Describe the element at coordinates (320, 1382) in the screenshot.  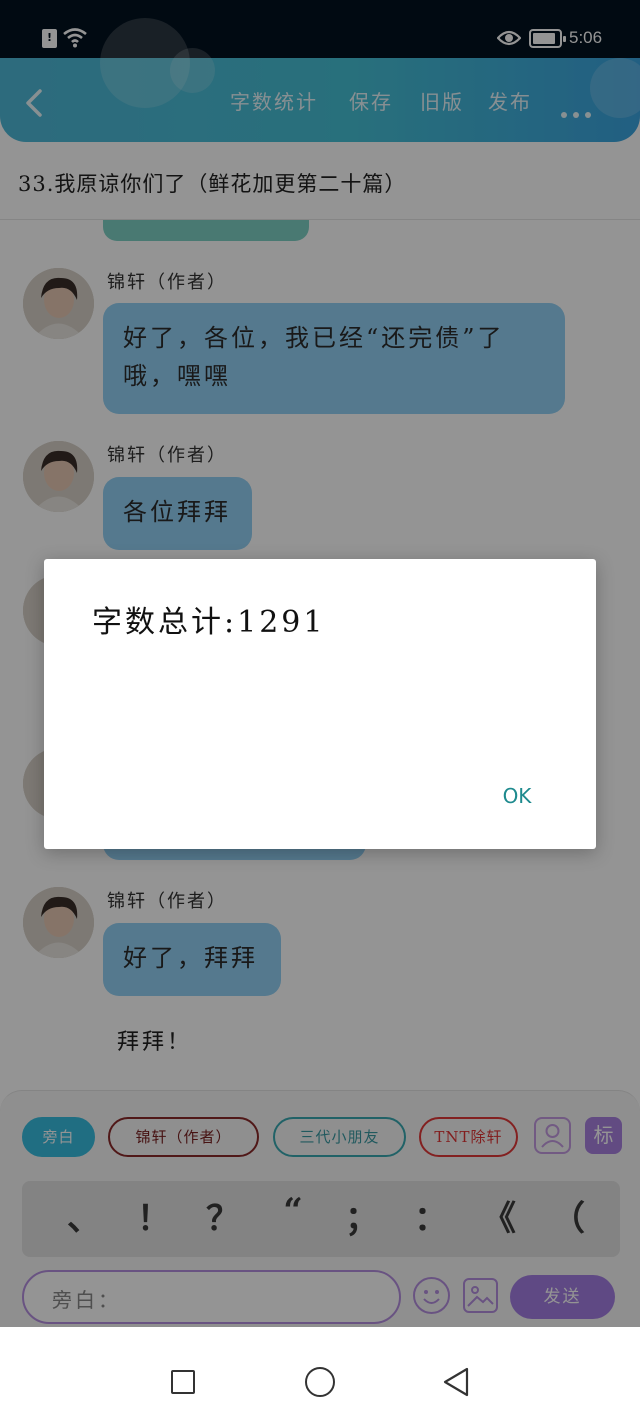
I see `home-icon` at that location.